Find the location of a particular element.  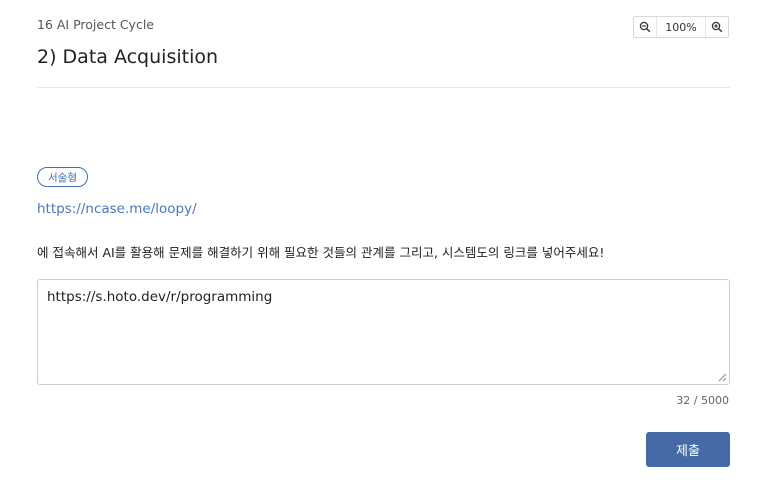

loopy-link: https://ncase.me/loopy/ is located at coordinates (117, 209).